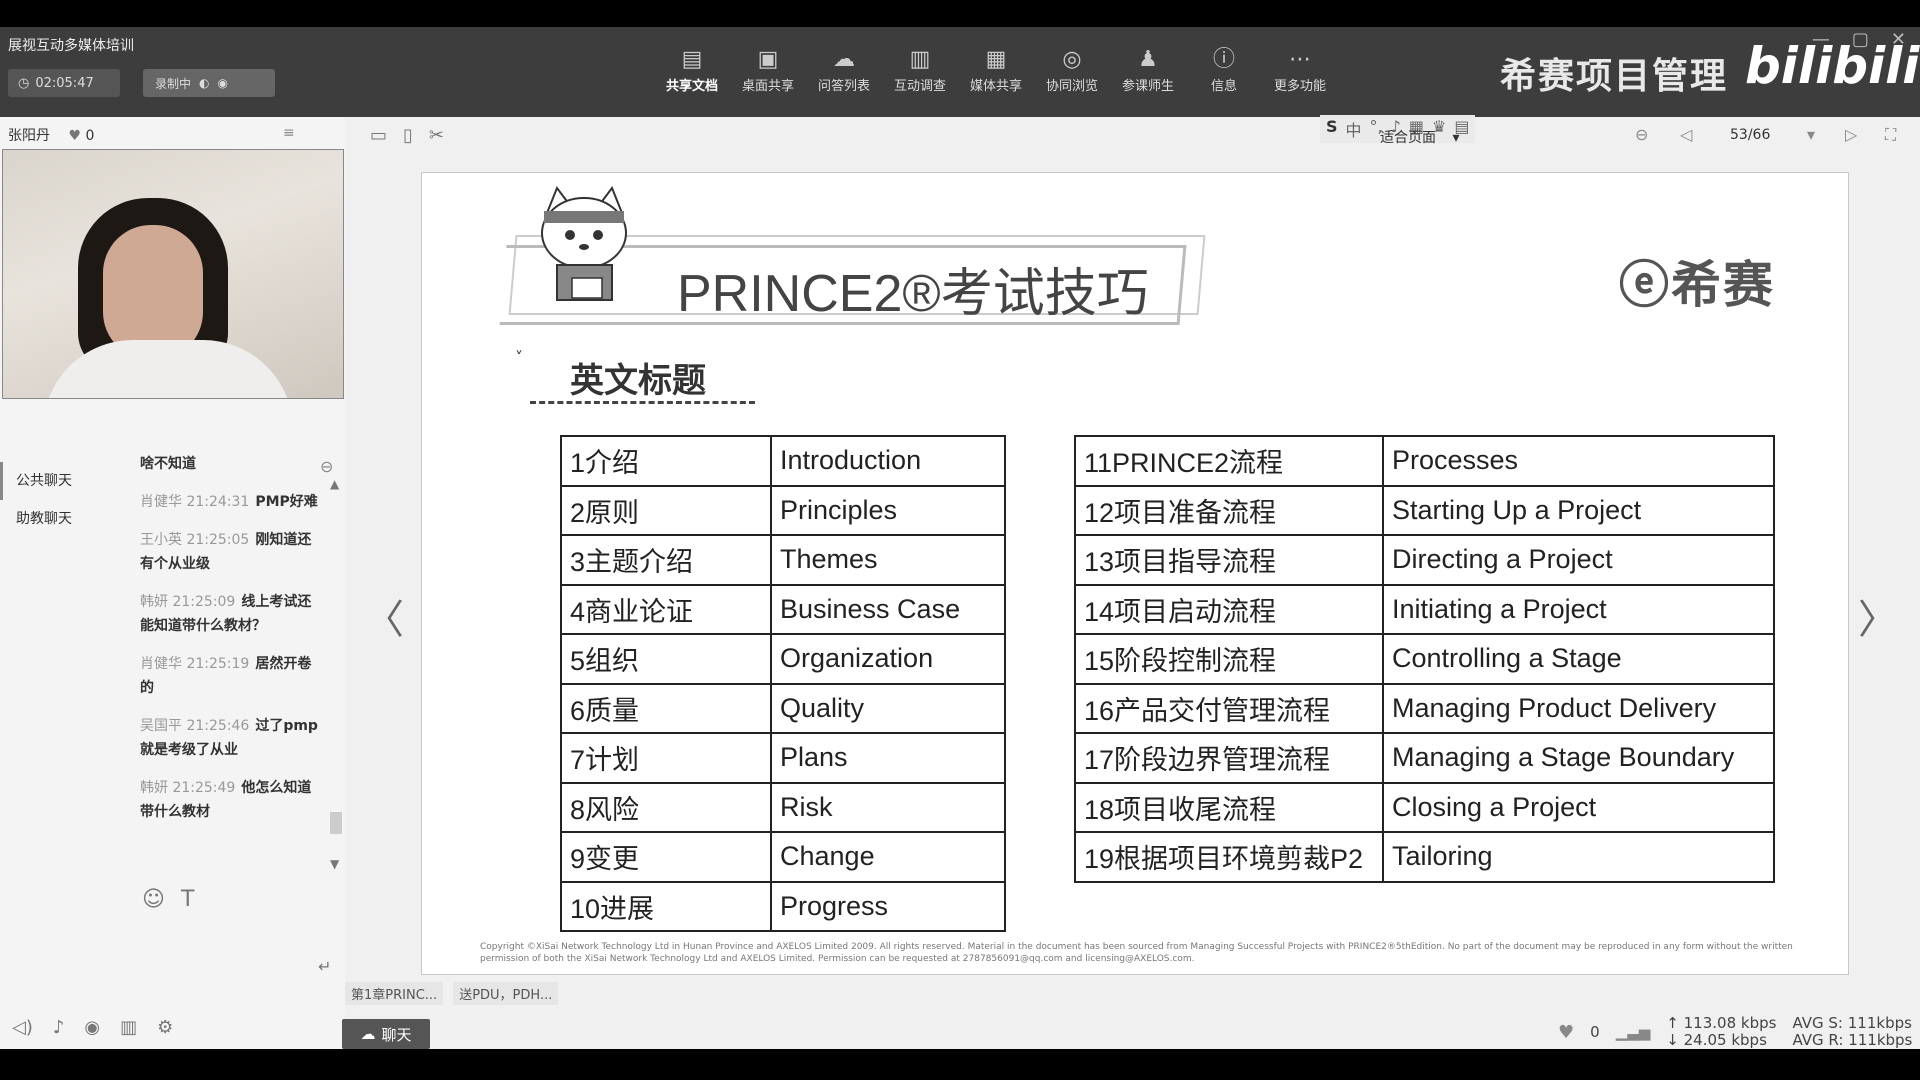  What do you see at coordinates (1147, 86) in the screenshot?
I see `toolbar-label: 参课师生` at bounding box center [1147, 86].